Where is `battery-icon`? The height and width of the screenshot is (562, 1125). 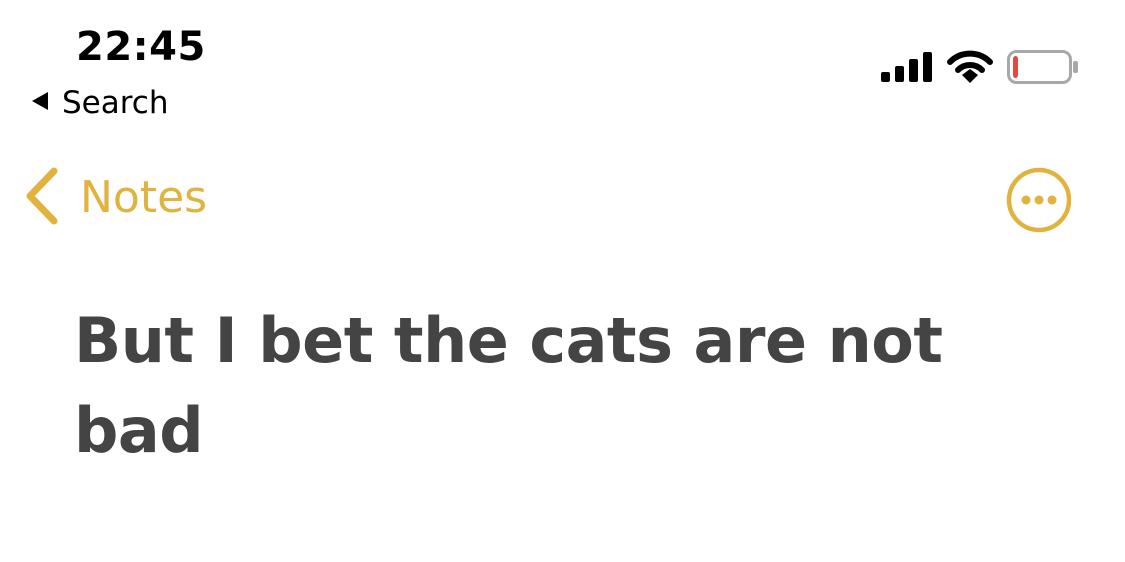
battery-icon is located at coordinates (1043, 69).